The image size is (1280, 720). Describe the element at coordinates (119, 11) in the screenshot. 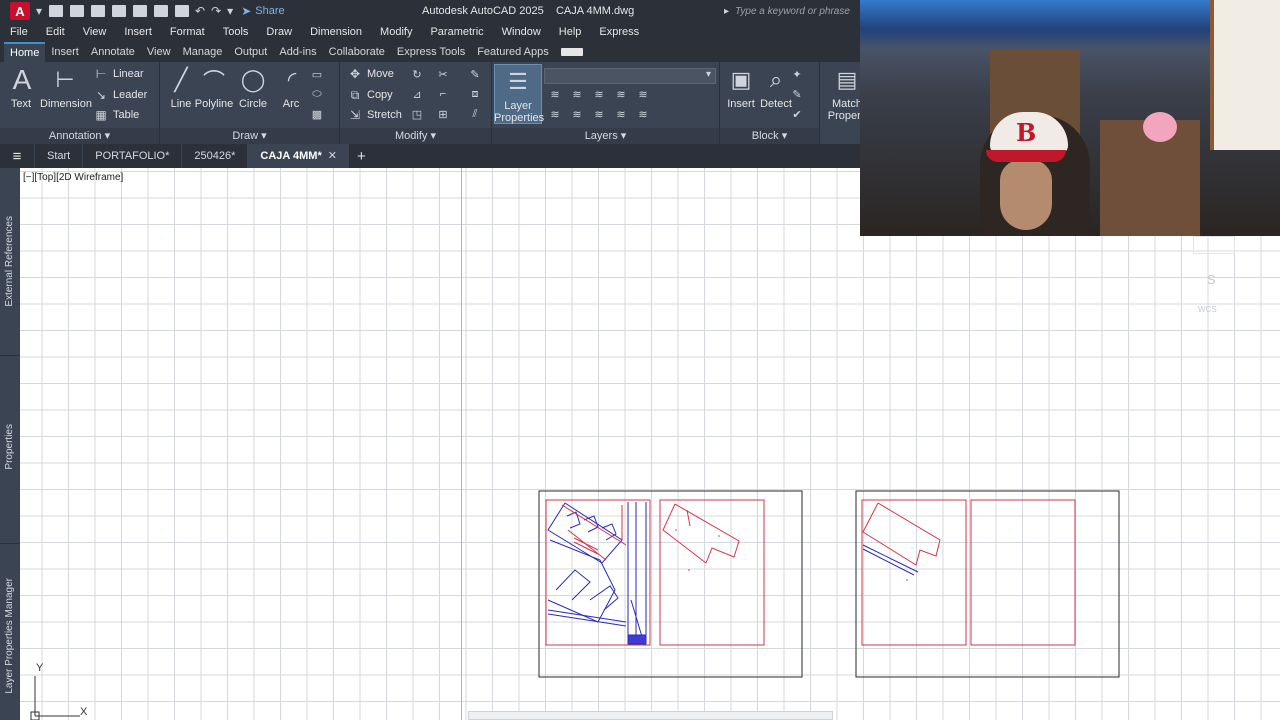

I see `save-as-icon` at that location.